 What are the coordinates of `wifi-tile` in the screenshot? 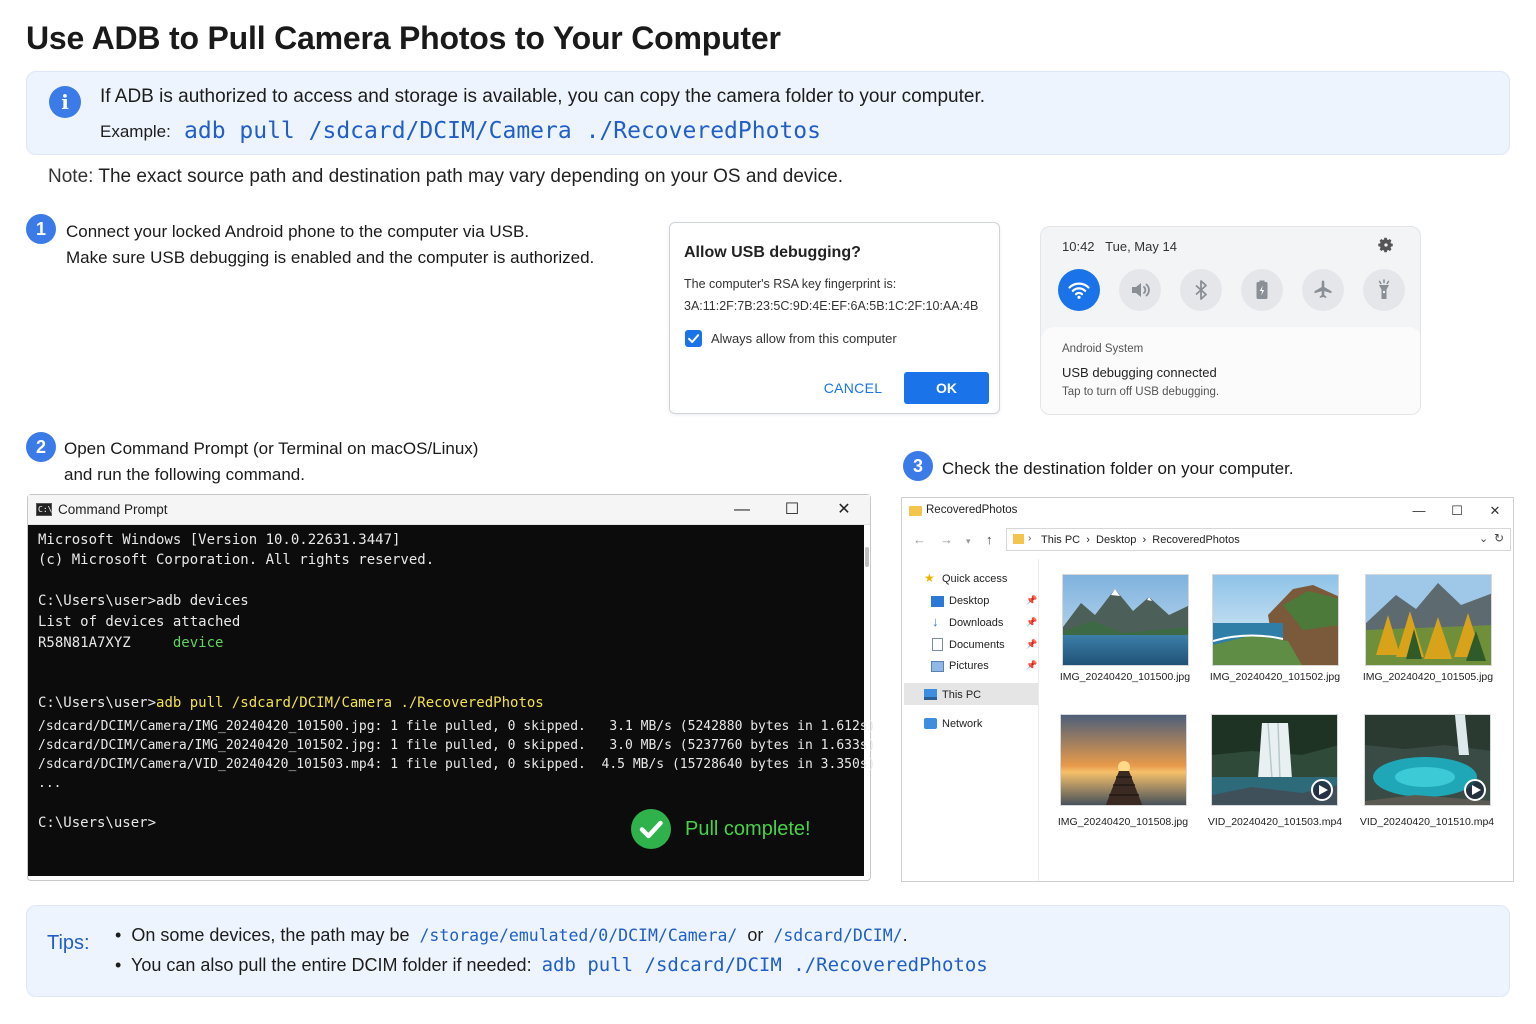 It's located at (1079, 290).